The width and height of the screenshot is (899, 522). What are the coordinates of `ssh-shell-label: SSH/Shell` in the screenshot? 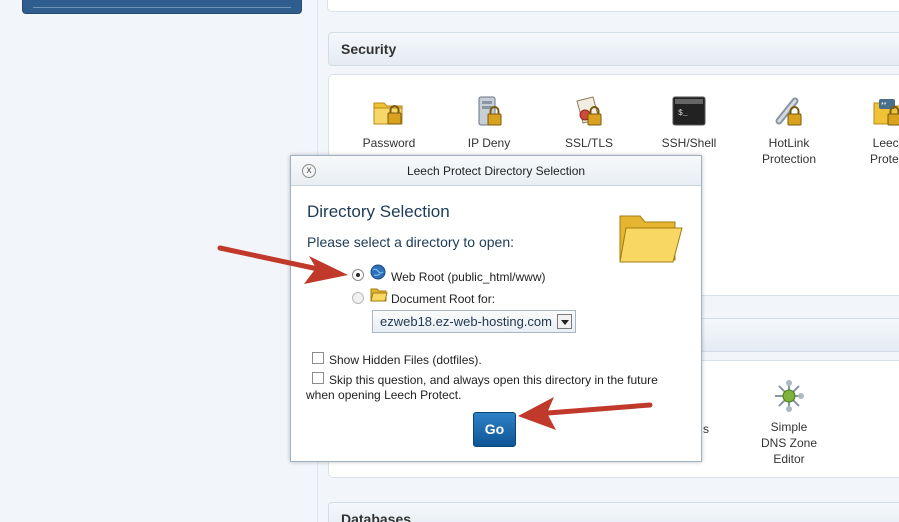 It's located at (689, 143).